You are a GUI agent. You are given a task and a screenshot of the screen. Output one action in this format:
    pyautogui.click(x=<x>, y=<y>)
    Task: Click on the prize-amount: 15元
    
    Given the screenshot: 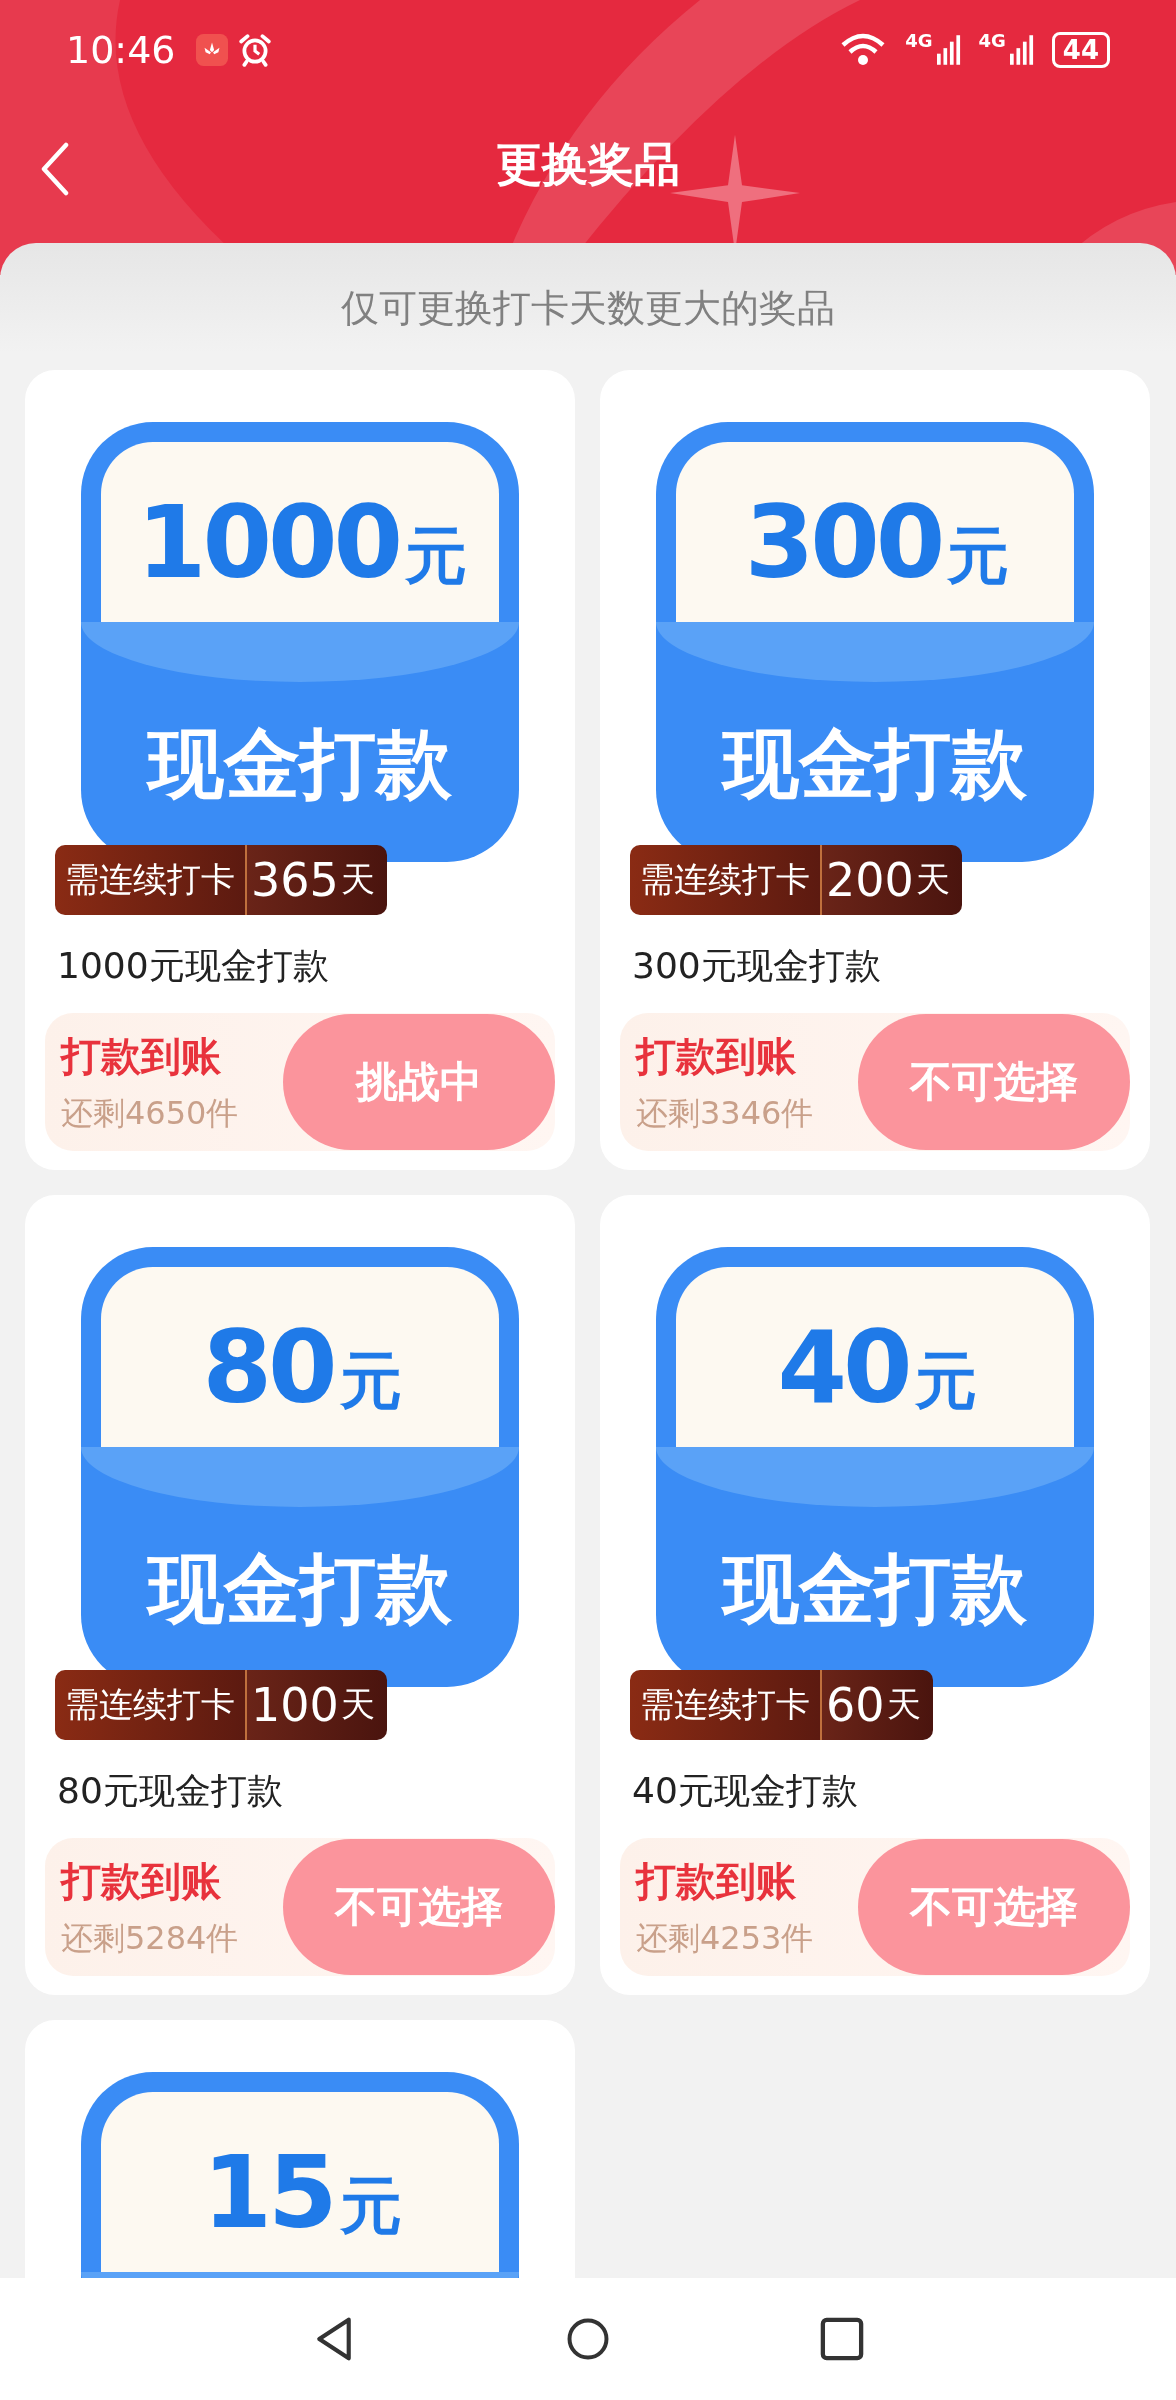 What is the action you would take?
    pyautogui.click(x=300, y=2192)
    